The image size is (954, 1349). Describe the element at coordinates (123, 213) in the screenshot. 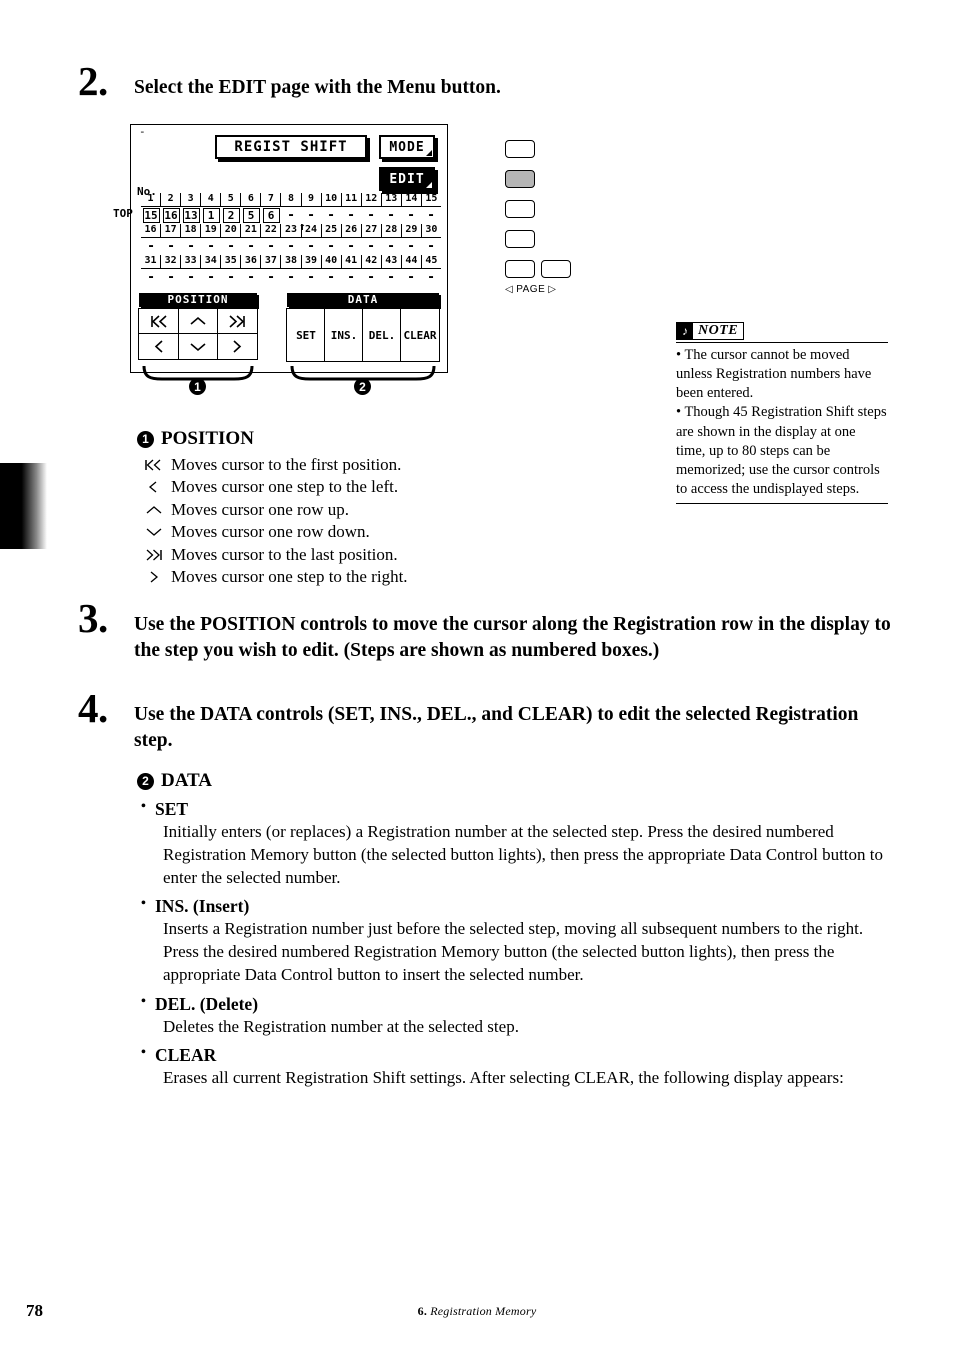

I see `top-row-label: TOP` at that location.